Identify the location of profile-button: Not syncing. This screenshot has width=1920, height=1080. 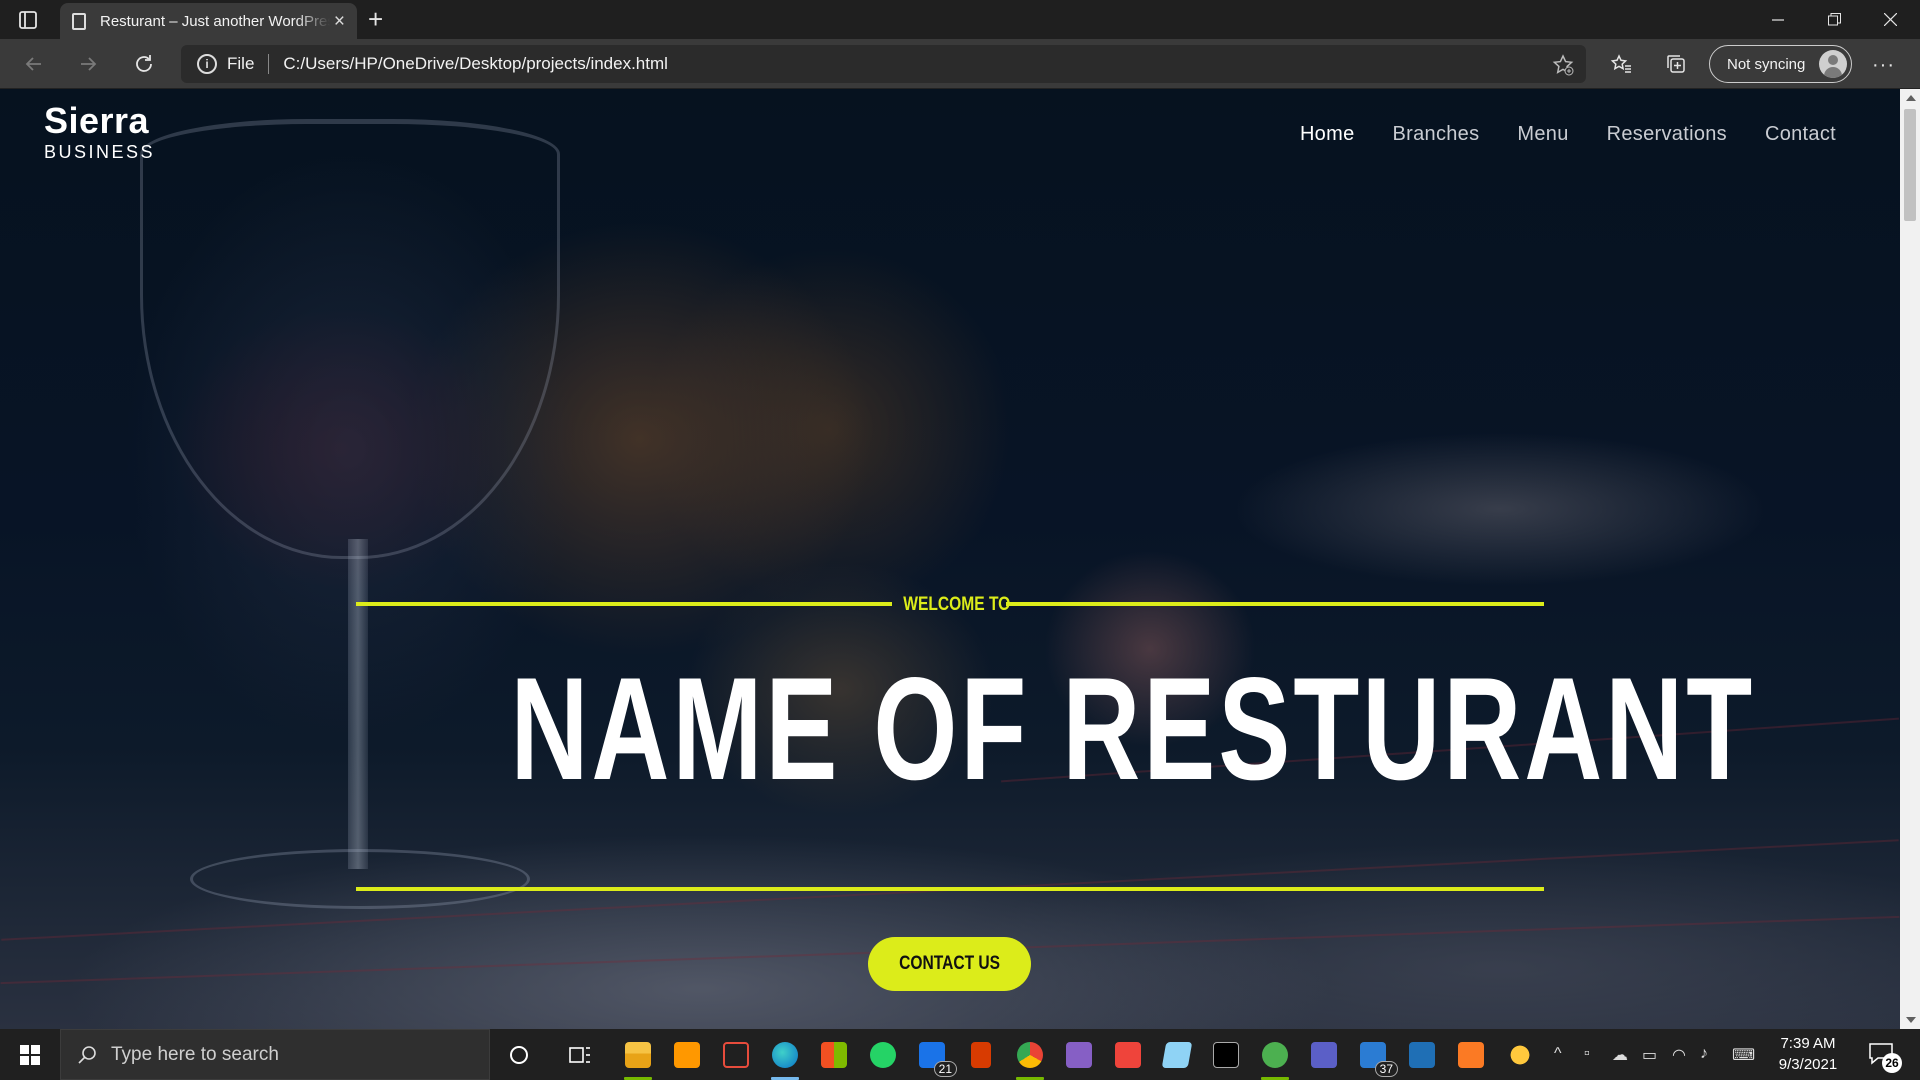
(1780, 64).